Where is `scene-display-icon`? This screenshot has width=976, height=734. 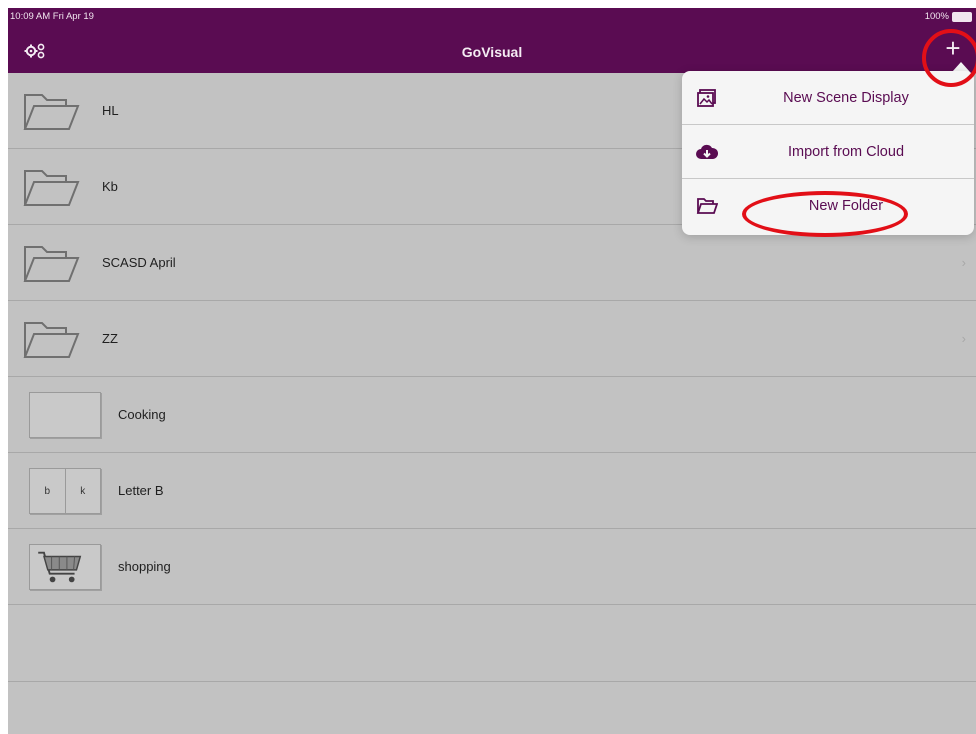 scene-display-icon is located at coordinates (706, 98).